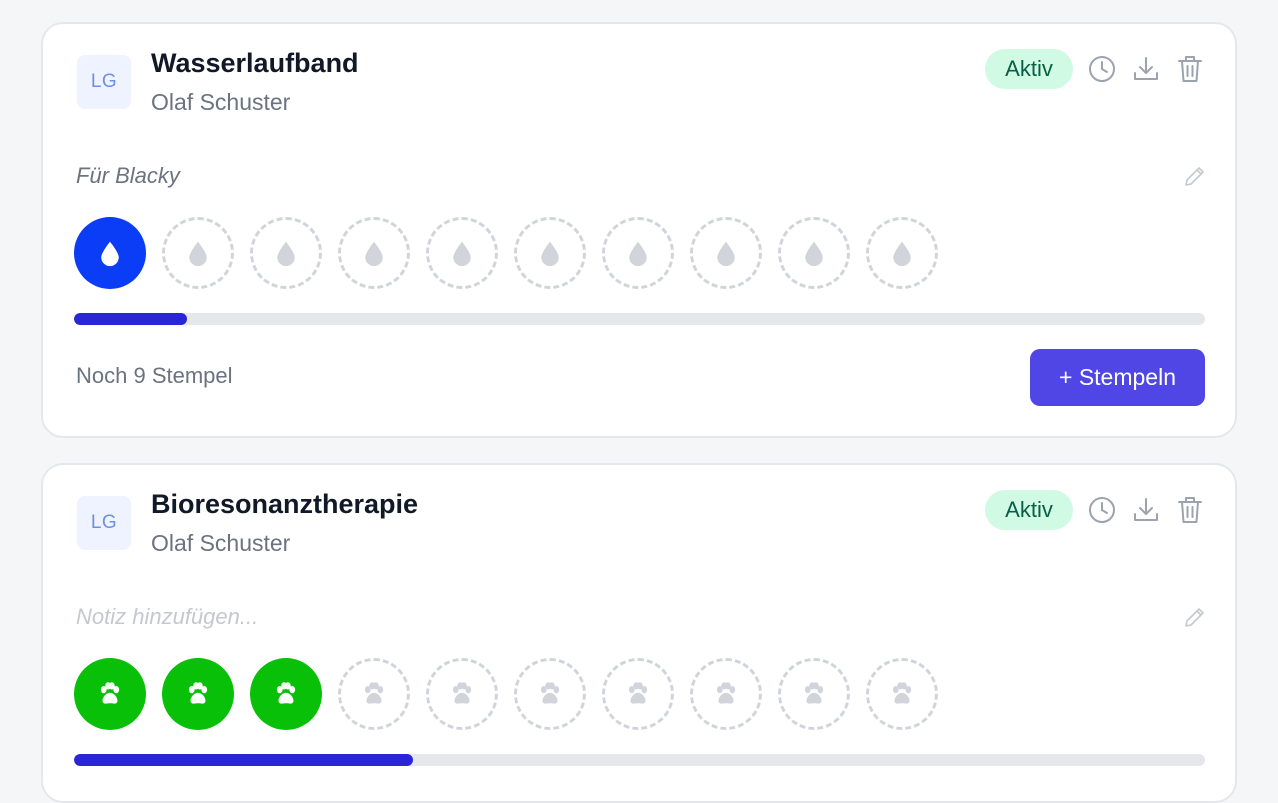  What do you see at coordinates (255, 63) in the screenshot?
I see `card-title: Wasserlaufband` at bounding box center [255, 63].